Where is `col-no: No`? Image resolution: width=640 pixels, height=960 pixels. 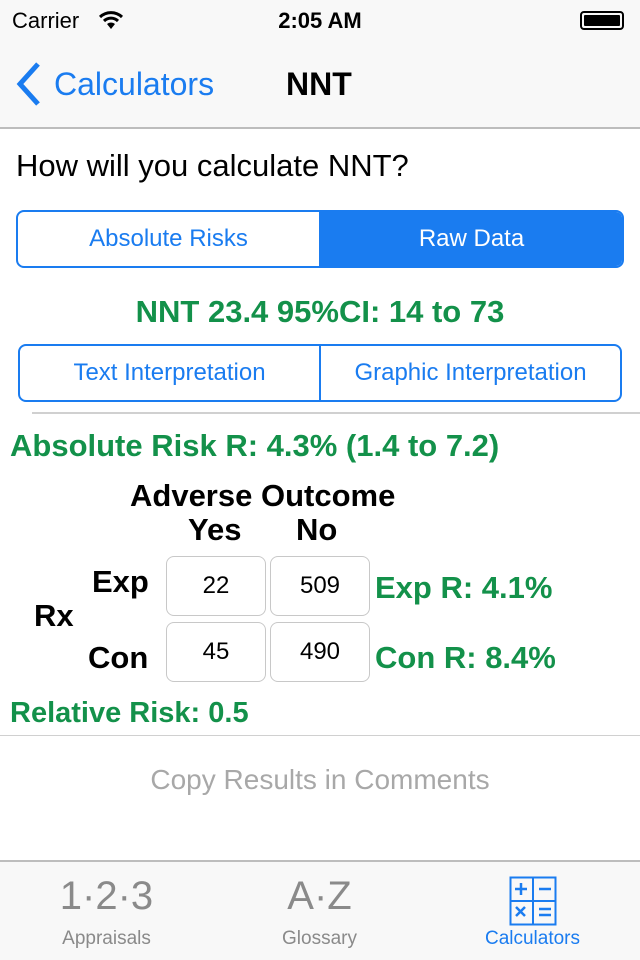 col-no: No is located at coordinates (317, 529).